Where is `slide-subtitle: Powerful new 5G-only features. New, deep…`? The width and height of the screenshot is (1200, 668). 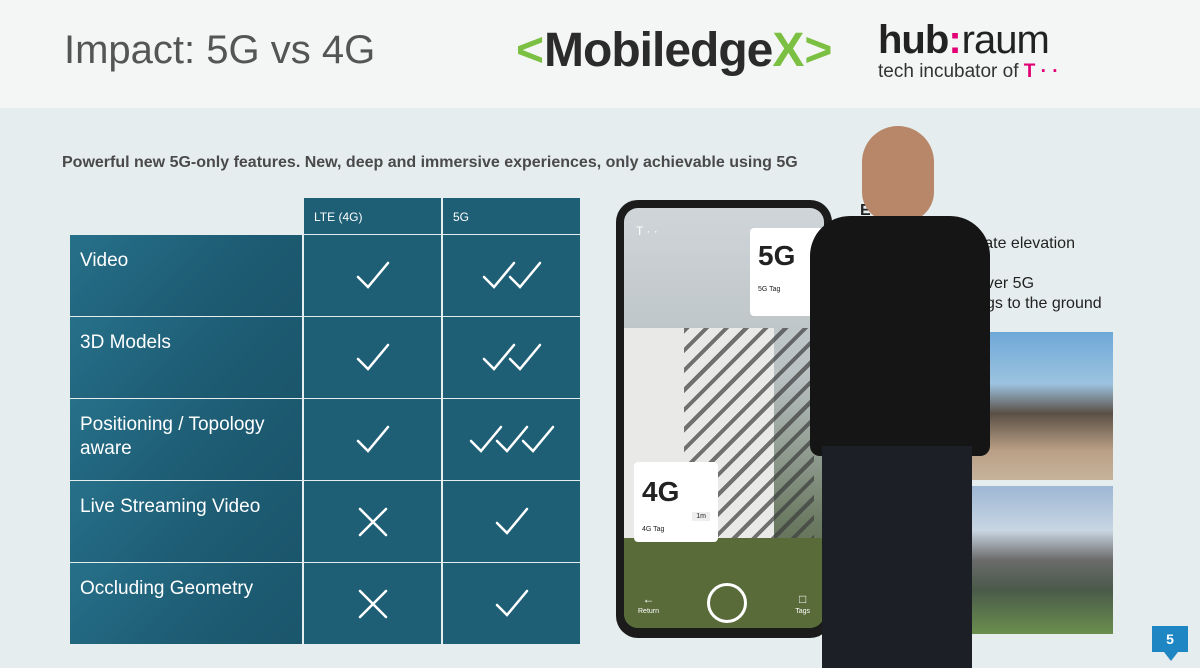
slide-subtitle: Powerful new 5G-only features. New, deep… is located at coordinates (430, 162).